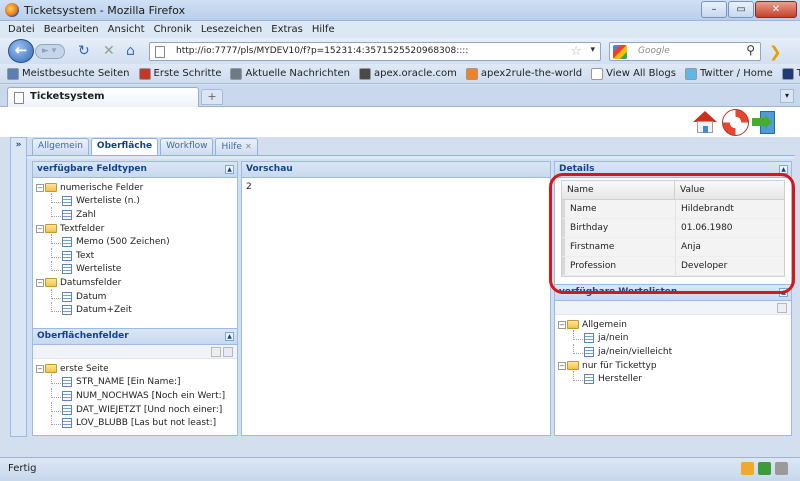 This screenshot has width=800, height=481. I want to click on tree-leaf-node: DAT_WIEJETZT [Und noch einer:], so click(136, 409).